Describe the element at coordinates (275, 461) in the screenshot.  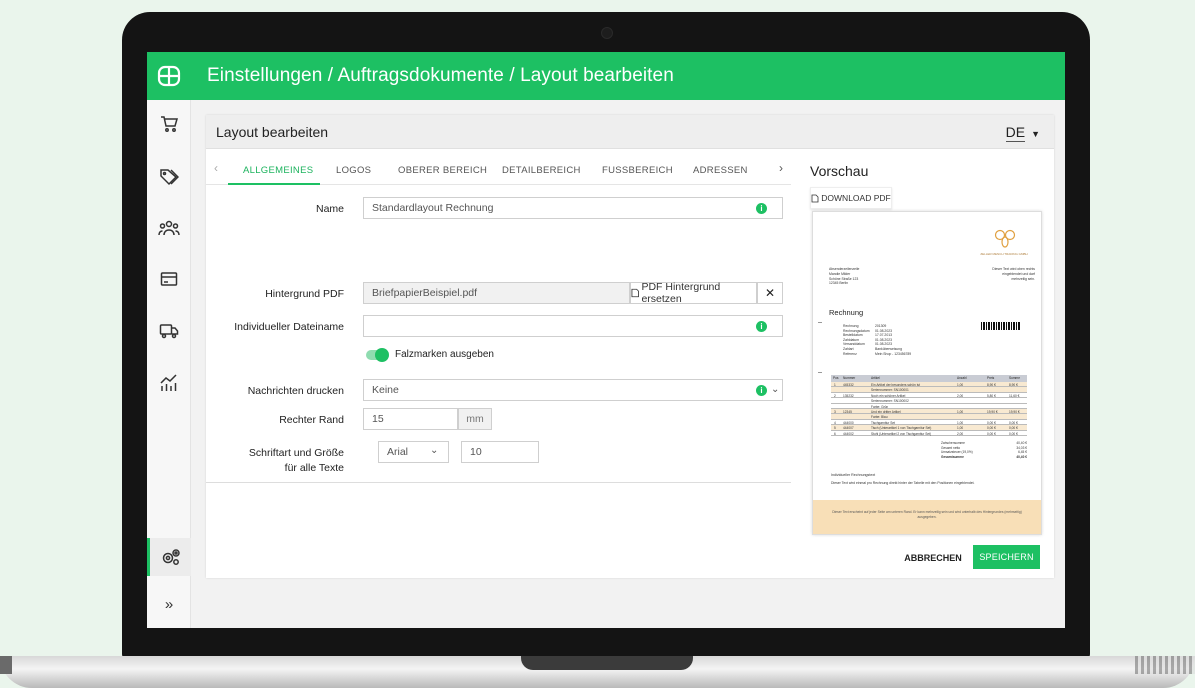
I see `font-label: Schriftart und Größe für alle Texte` at that location.